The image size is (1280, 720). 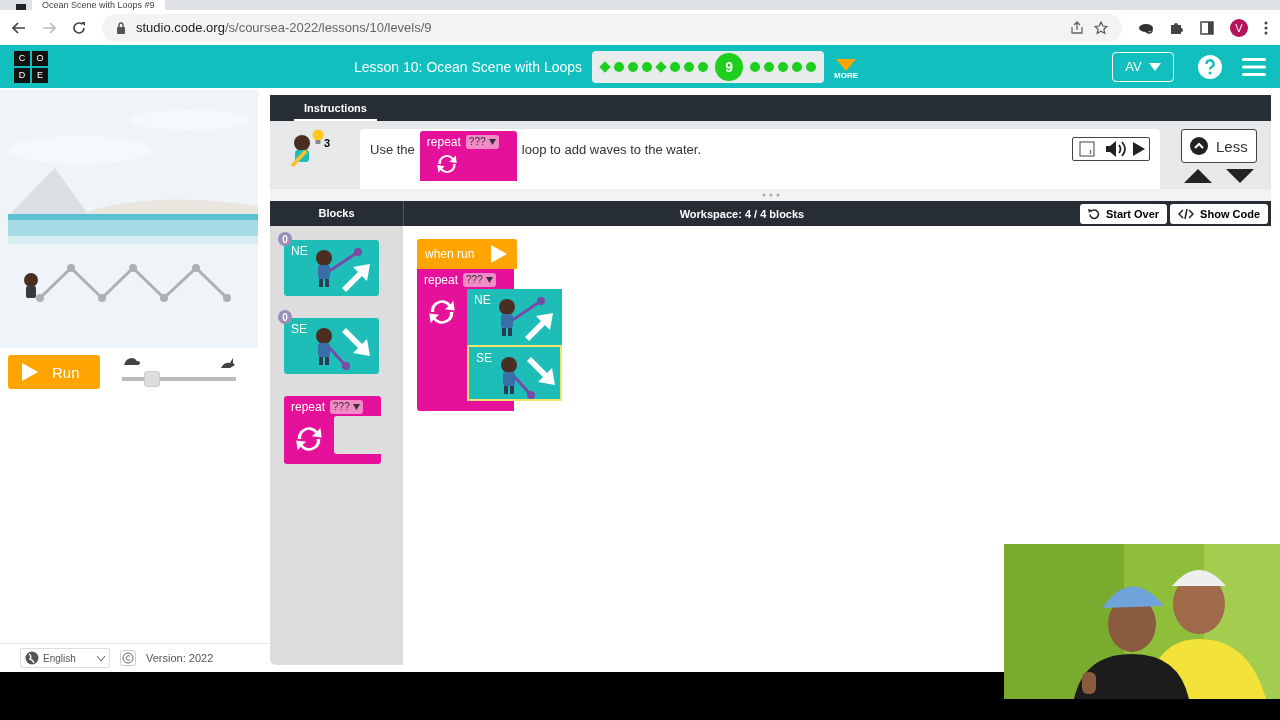 I want to click on repeat-block: repeat ??? NE SE, so click(x=489, y=340).